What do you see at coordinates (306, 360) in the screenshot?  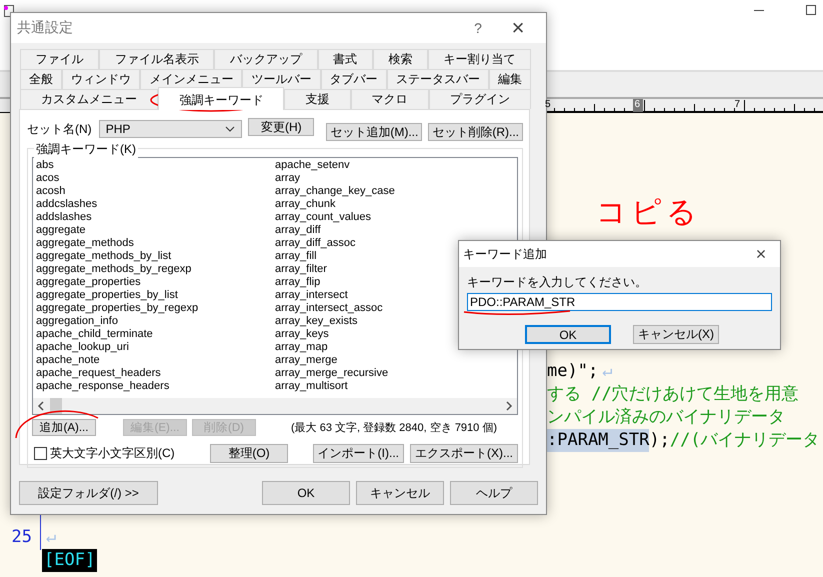 I see `keyword-item: array_merge` at bounding box center [306, 360].